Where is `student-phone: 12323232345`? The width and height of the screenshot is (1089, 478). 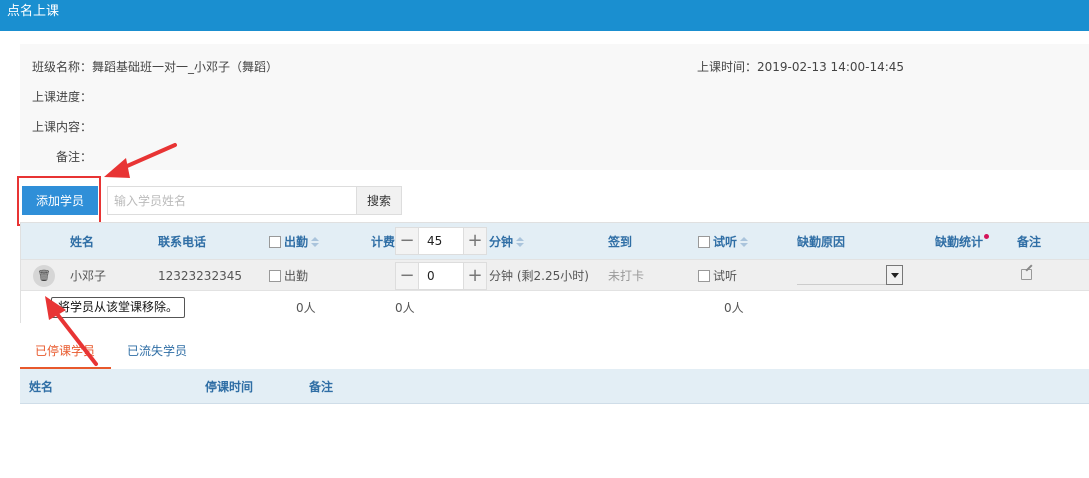 student-phone: 12323232345 is located at coordinates (200, 276).